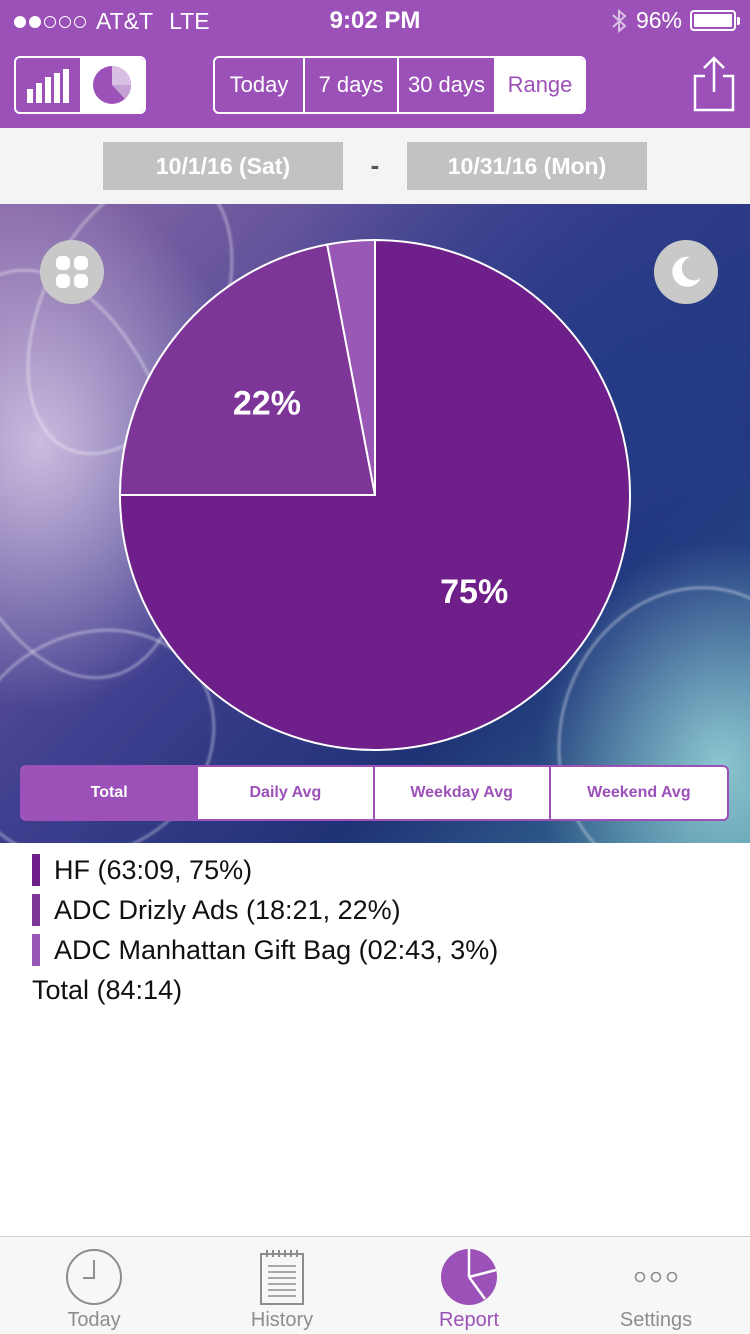 The image size is (750, 1334). What do you see at coordinates (260, 85) in the screenshot?
I see `range-tab-today: Today` at bounding box center [260, 85].